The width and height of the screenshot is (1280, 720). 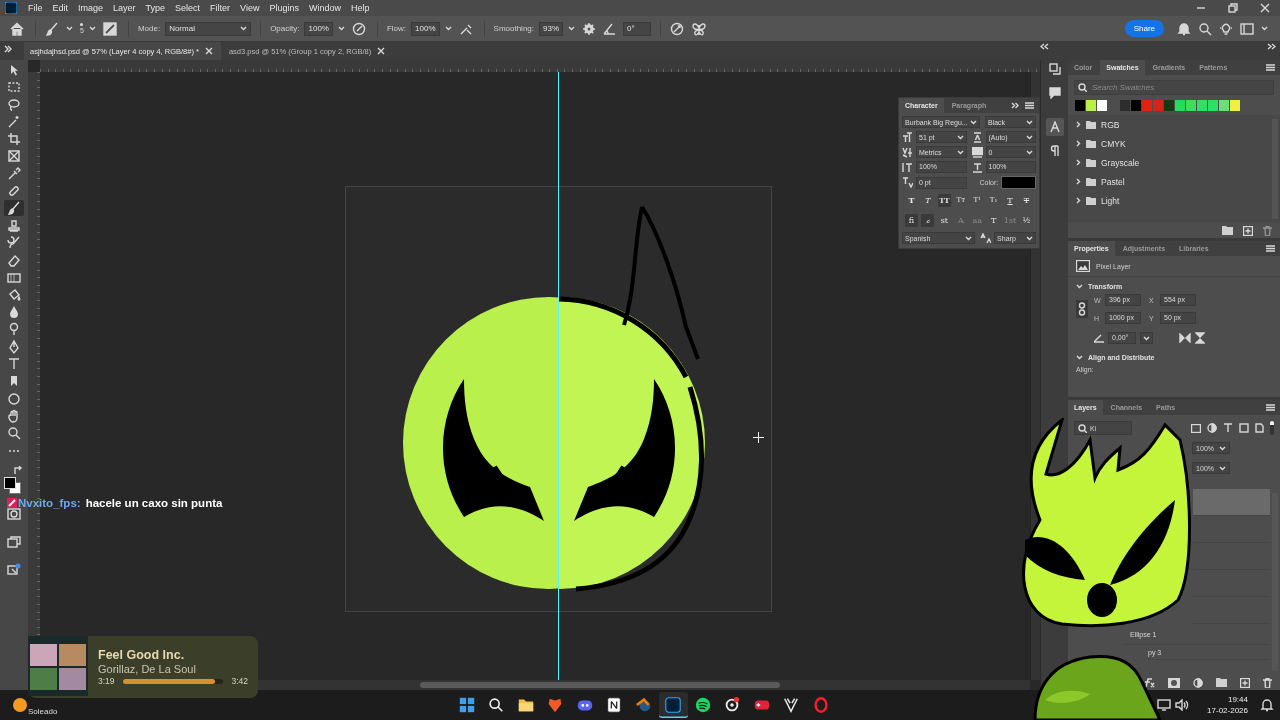 What do you see at coordinates (1221, 682) in the screenshot?
I see `folder-icon` at bounding box center [1221, 682].